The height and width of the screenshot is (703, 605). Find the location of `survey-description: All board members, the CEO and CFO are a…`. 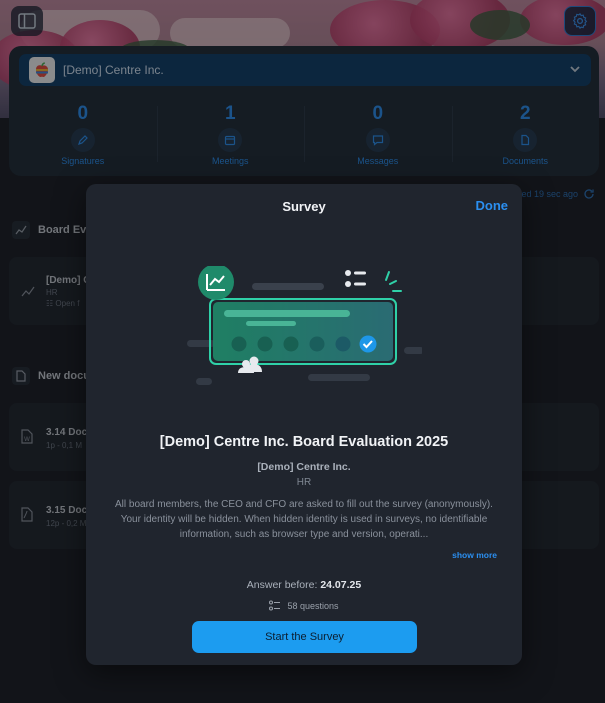

survey-description: All board members, the CEO and CFO are a… is located at coordinates (304, 519).